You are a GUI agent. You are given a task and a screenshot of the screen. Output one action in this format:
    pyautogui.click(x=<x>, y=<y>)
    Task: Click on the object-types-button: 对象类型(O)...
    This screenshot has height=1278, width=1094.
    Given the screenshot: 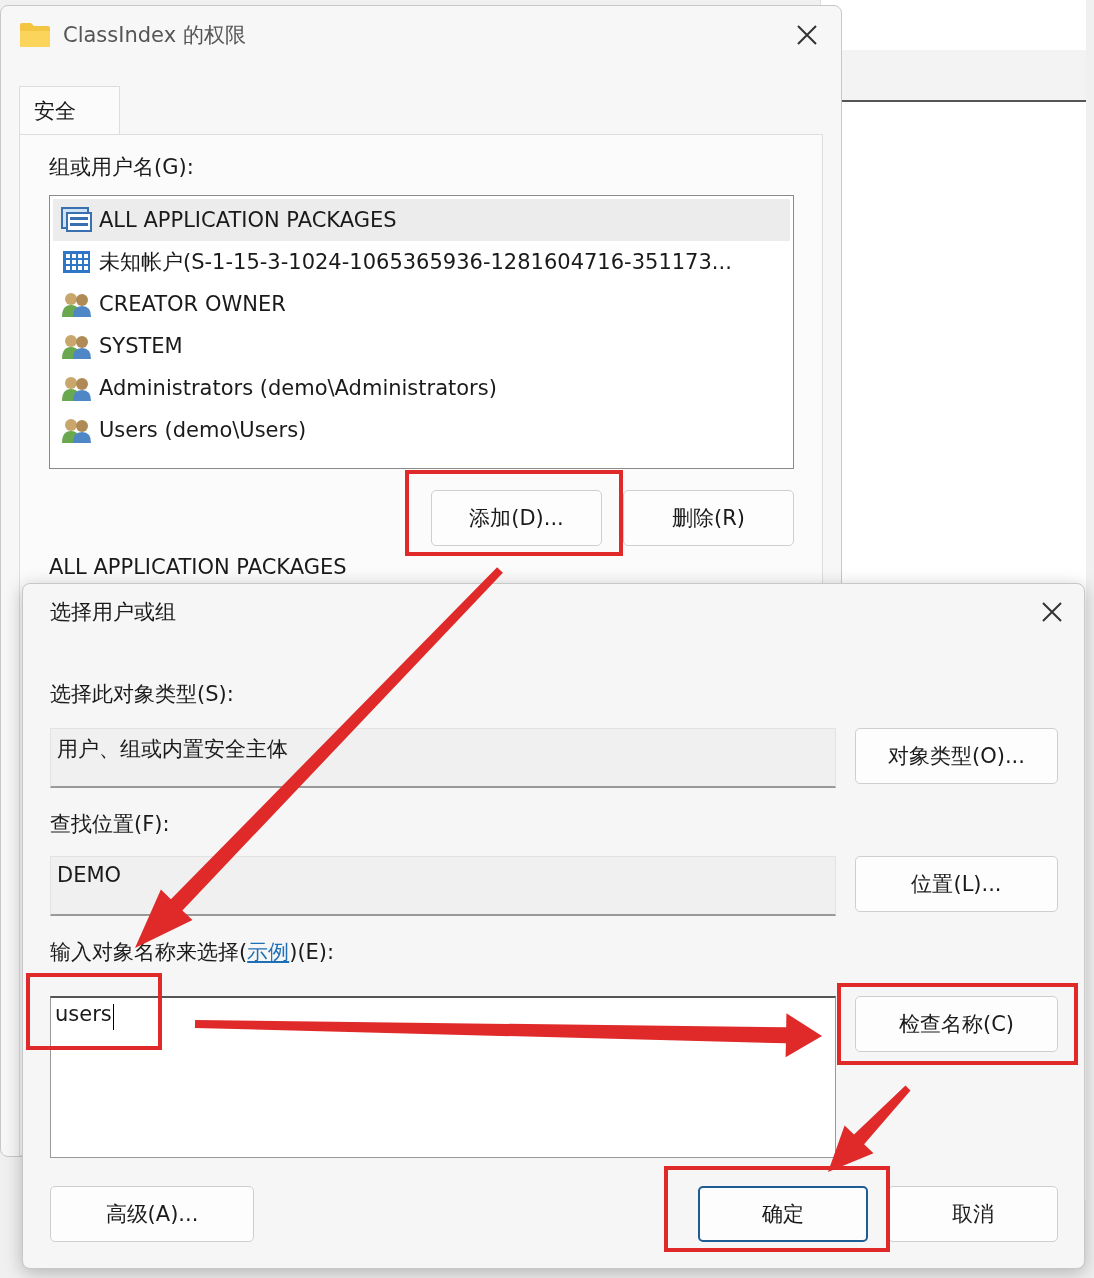 What is the action you would take?
    pyautogui.click(x=956, y=756)
    